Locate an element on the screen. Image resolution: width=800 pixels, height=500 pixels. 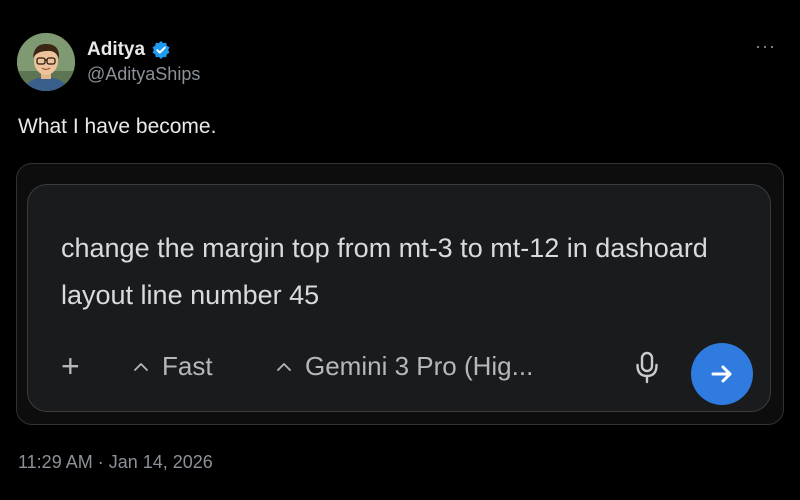
send-button is located at coordinates (722, 374).